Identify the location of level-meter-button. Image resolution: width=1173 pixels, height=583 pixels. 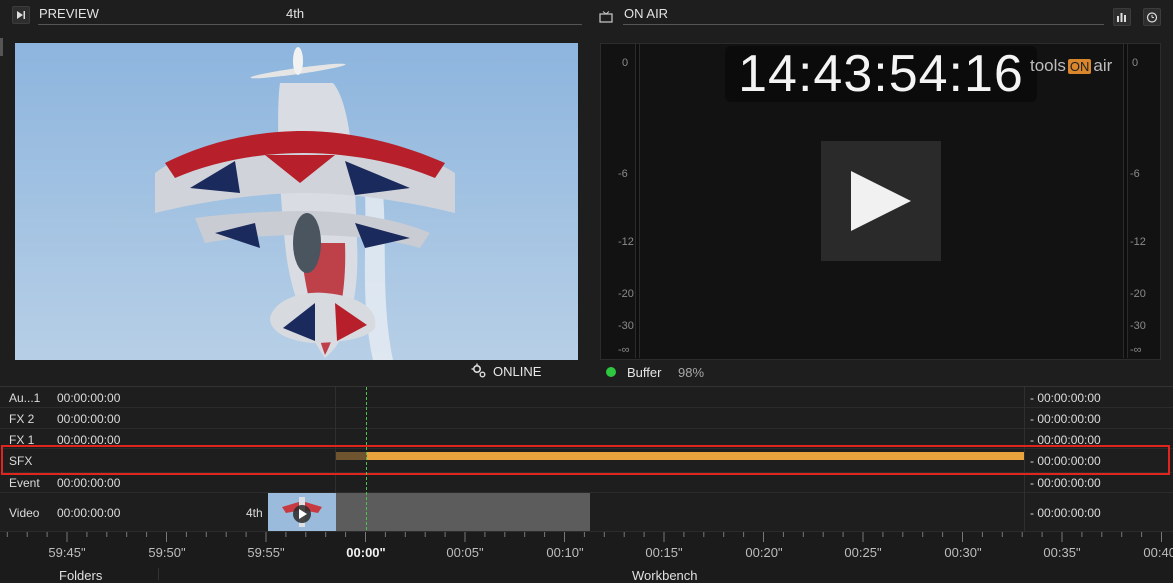
(1122, 17).